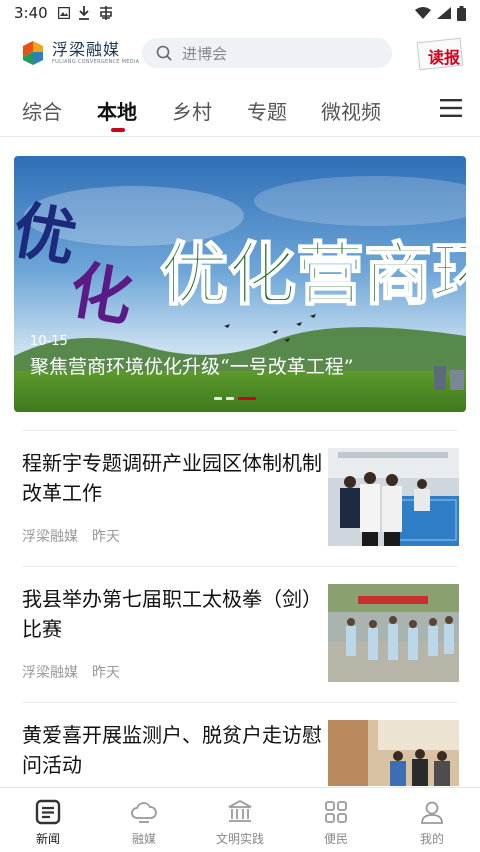 The height and width of the screenshot is (852, 480). Describe the element at coordinates (101, 294) in the screenshot. I see `svg-text: 化` at that location.